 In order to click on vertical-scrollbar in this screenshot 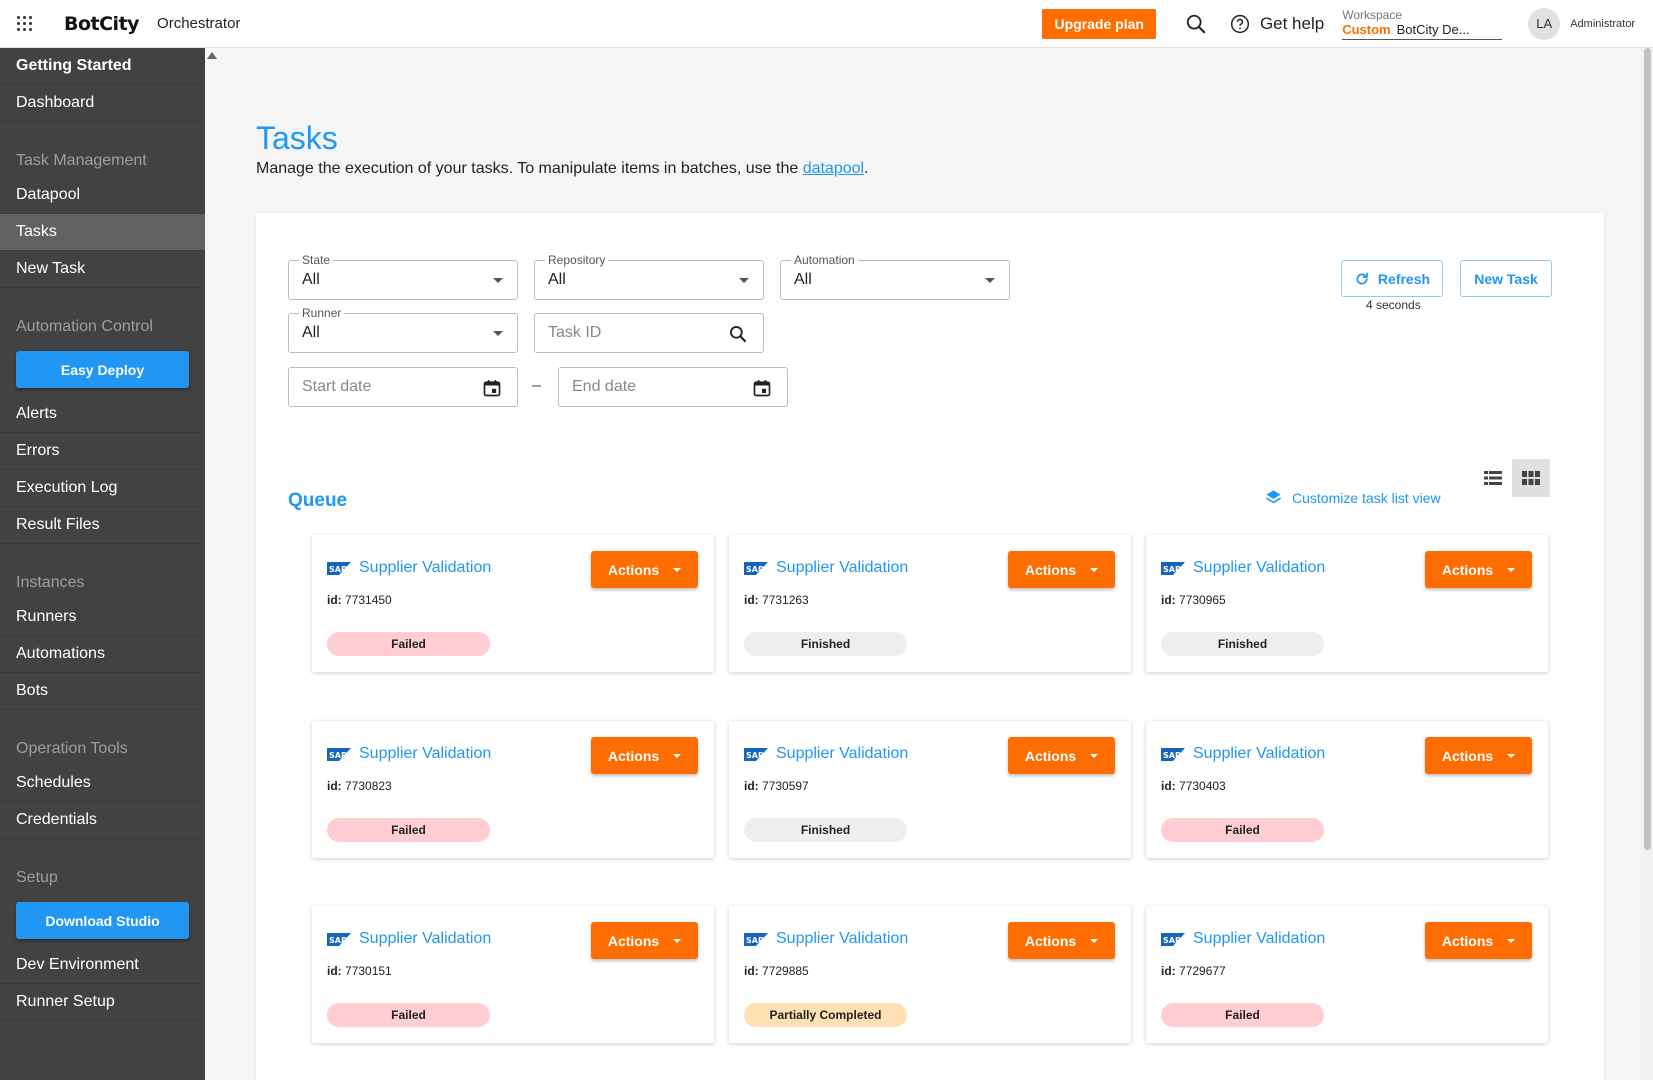, I will do `click(1647, 564)`.